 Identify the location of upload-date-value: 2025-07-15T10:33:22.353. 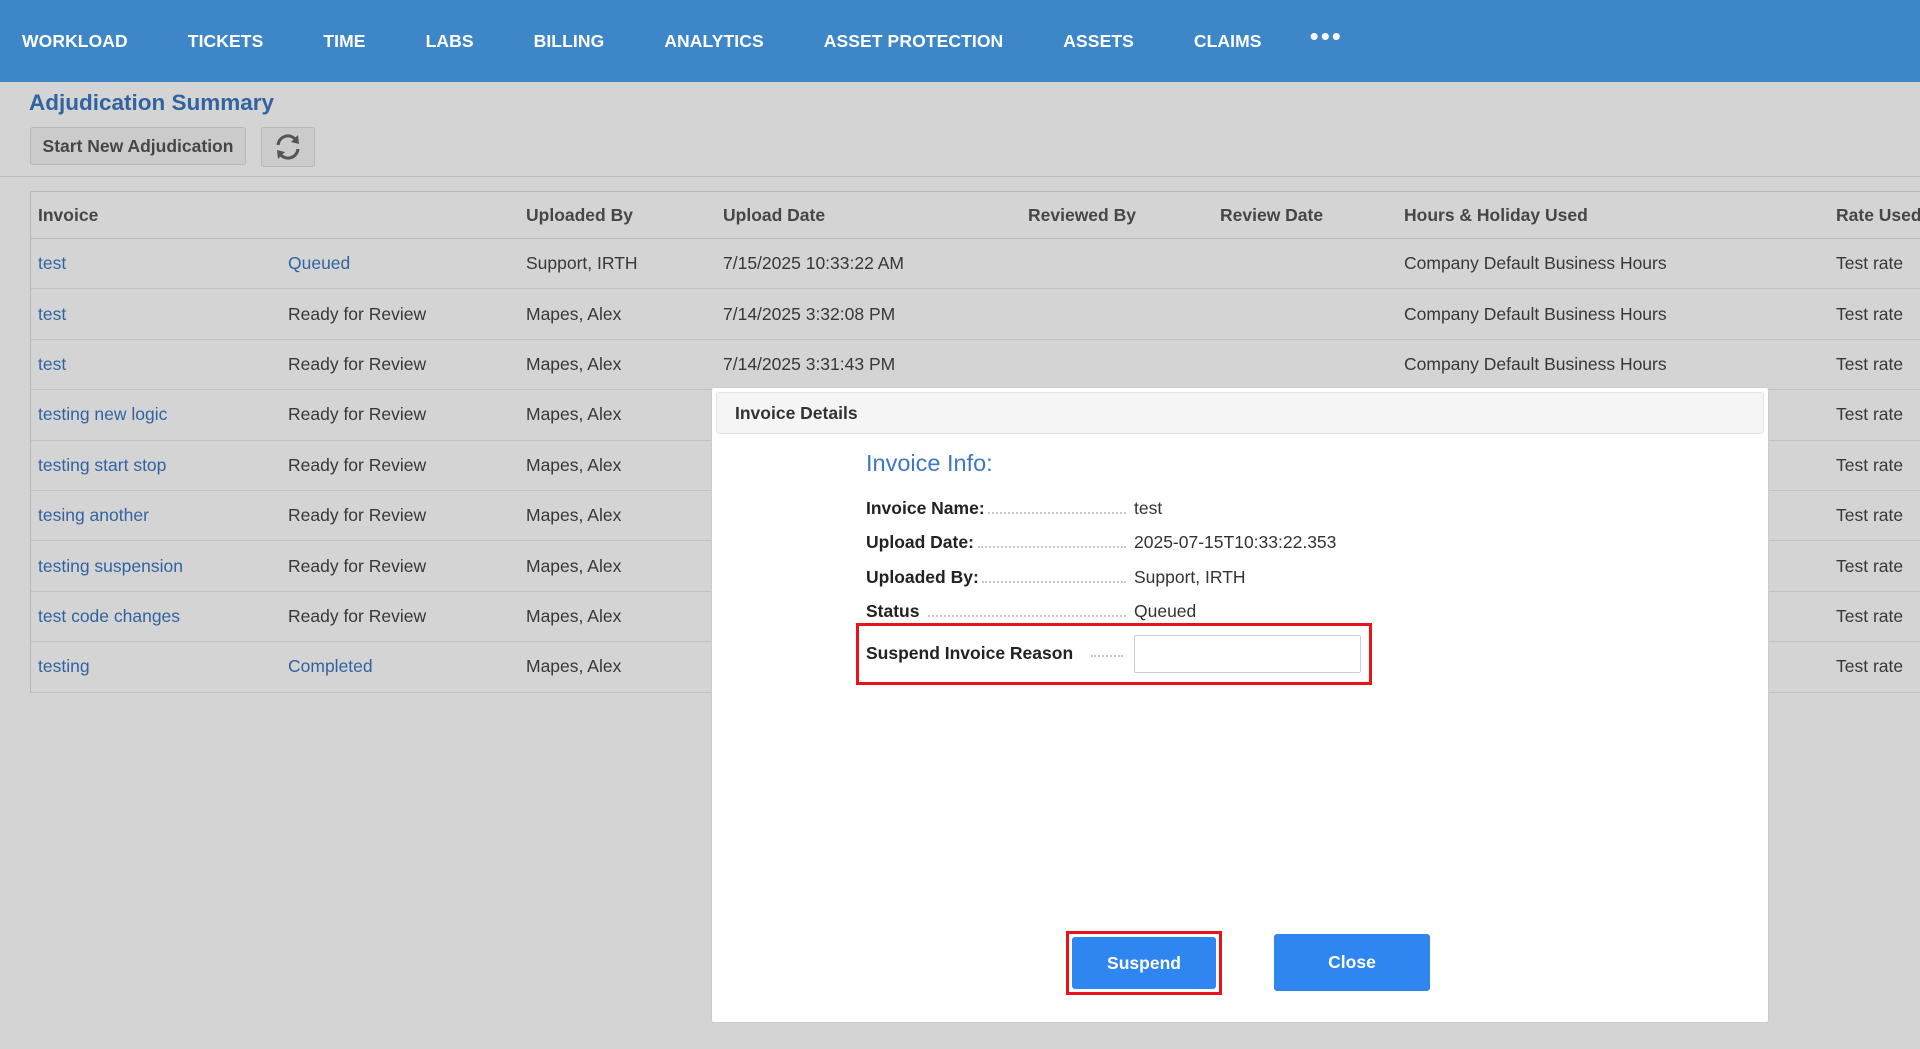
(1235, 542).